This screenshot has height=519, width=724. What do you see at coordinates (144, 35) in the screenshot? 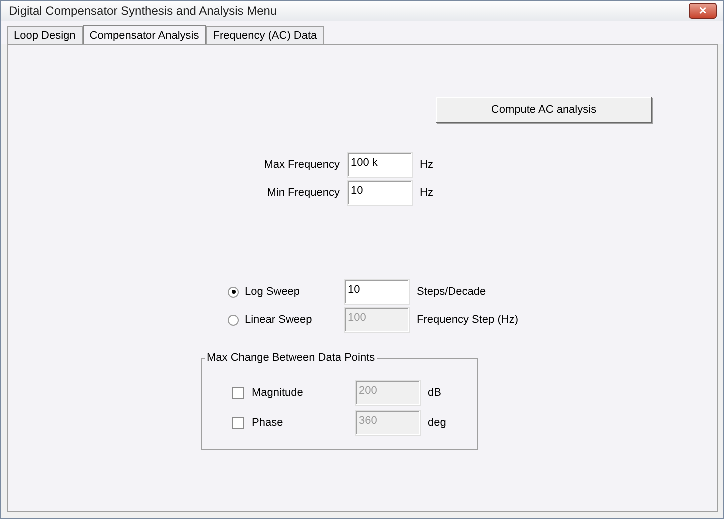
I see `tab: Compensator Analysis` at bounding box center [144, 35].